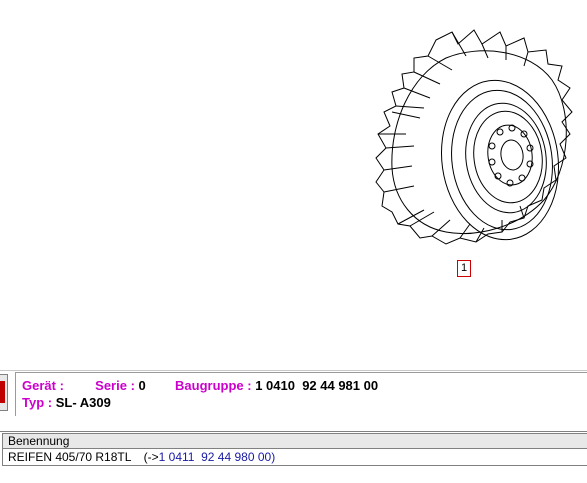 This screenshot has width=587, height=483. What do you see at coordinates (213, 385) in the screenshot?
I see `baugruppe-label: Baugruppe :` at bounding box center [213, 385].